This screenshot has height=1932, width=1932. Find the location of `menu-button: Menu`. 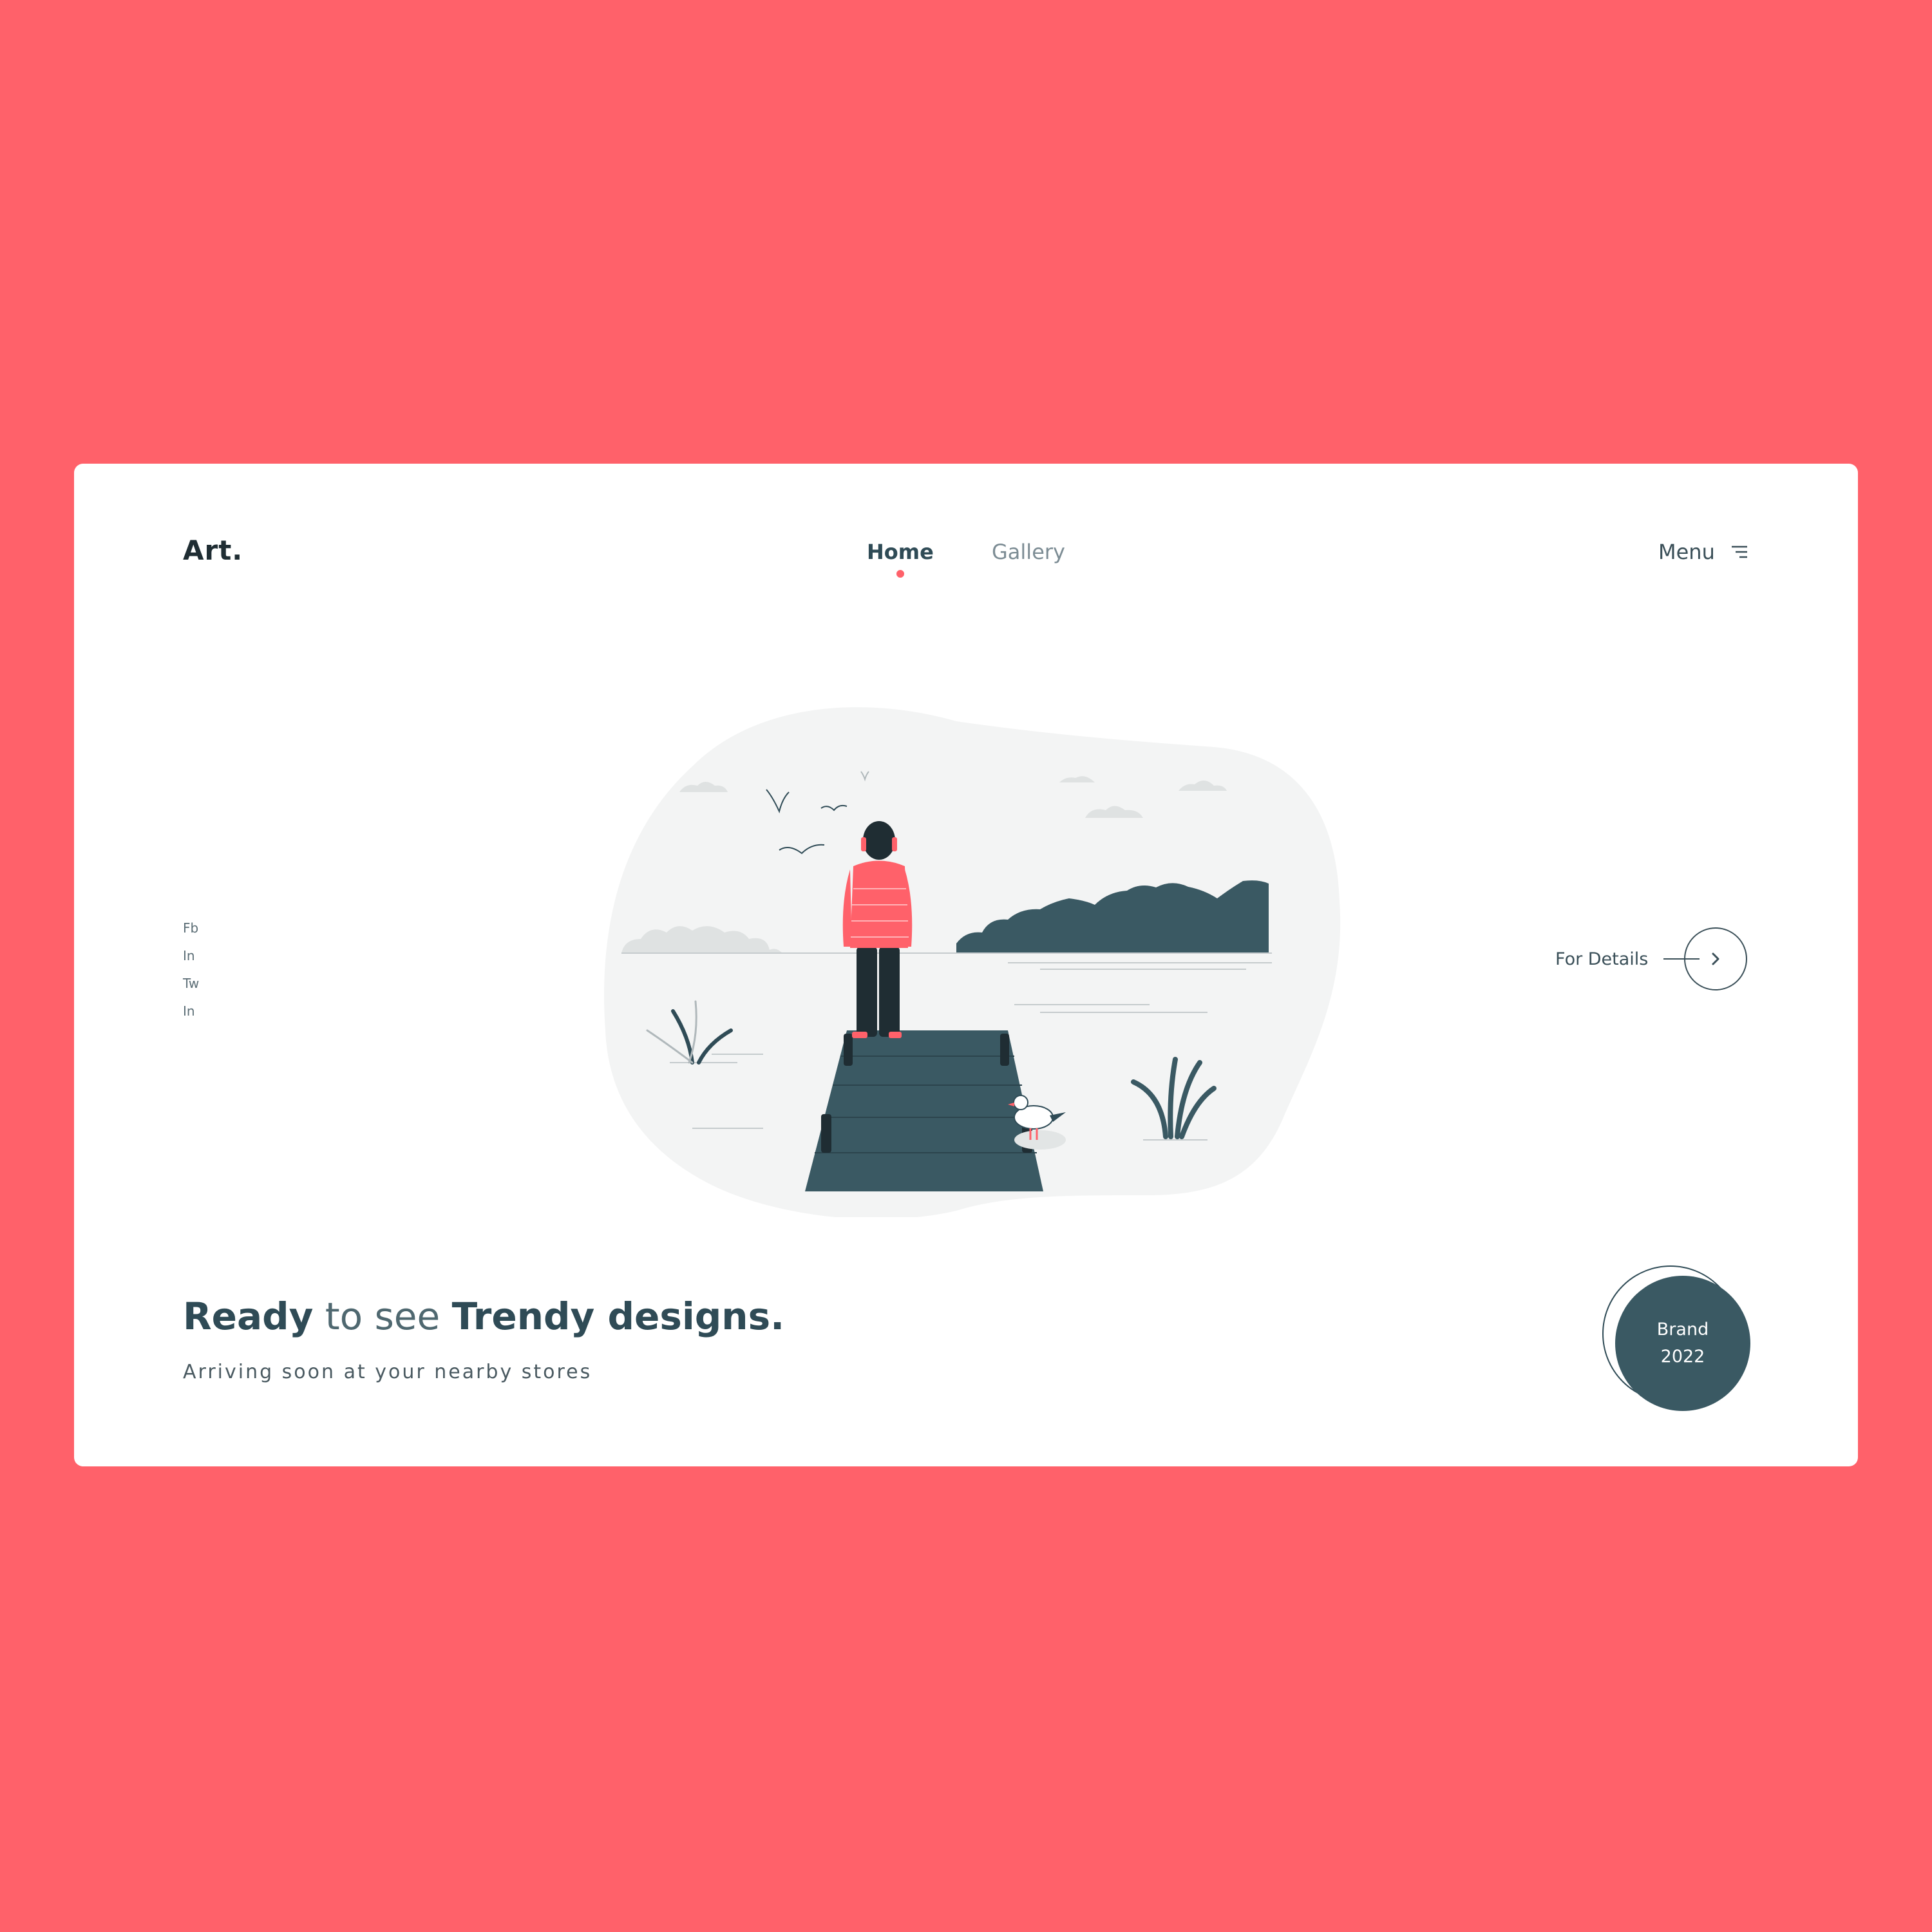

menu-button: Menu is located at coordinates (1703, 552).